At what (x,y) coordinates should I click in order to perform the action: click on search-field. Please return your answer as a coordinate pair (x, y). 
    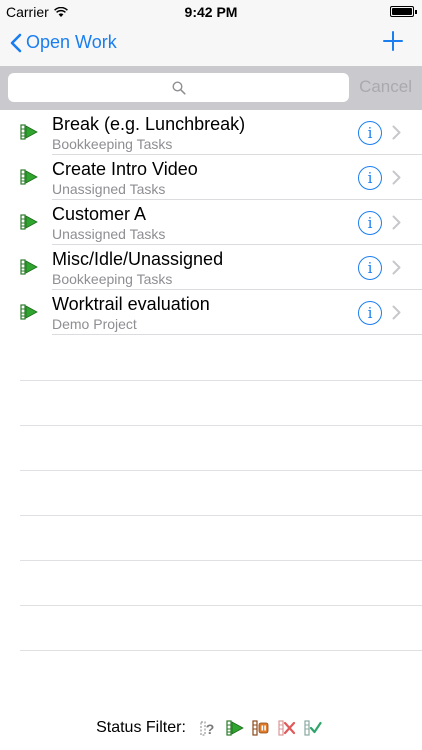
    Looking at the image, I should click on (178, 87).